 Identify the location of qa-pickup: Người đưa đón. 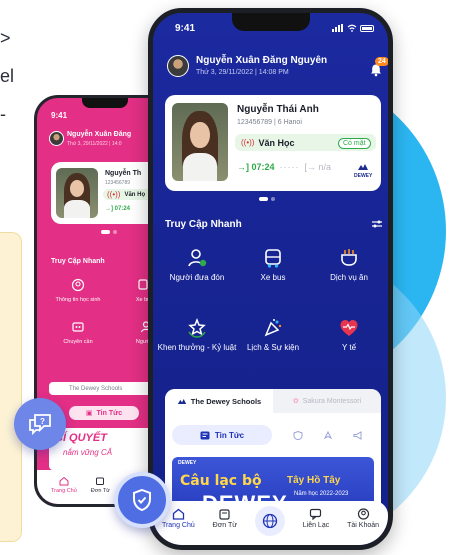
(197, 265).